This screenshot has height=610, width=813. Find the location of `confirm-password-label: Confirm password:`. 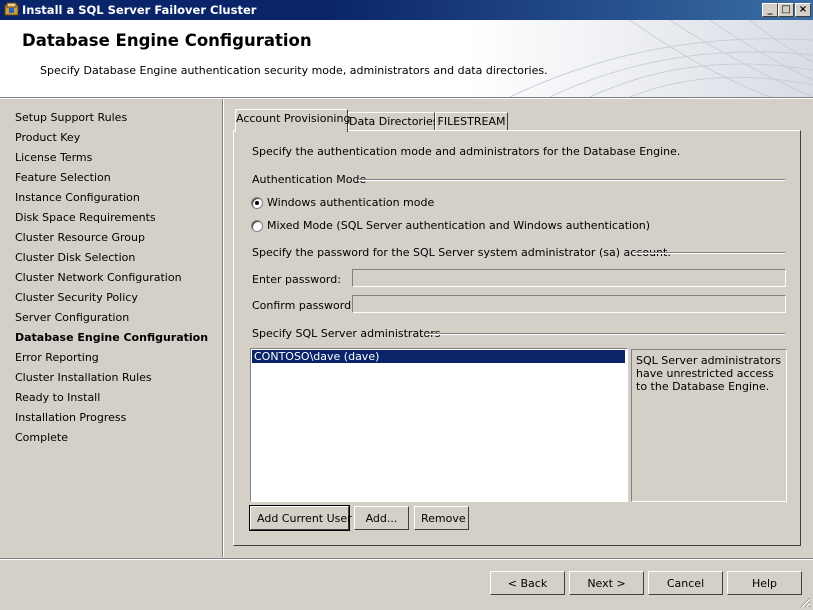

confirm-password-label: Confirm password: is located at coordinates (303, 305).